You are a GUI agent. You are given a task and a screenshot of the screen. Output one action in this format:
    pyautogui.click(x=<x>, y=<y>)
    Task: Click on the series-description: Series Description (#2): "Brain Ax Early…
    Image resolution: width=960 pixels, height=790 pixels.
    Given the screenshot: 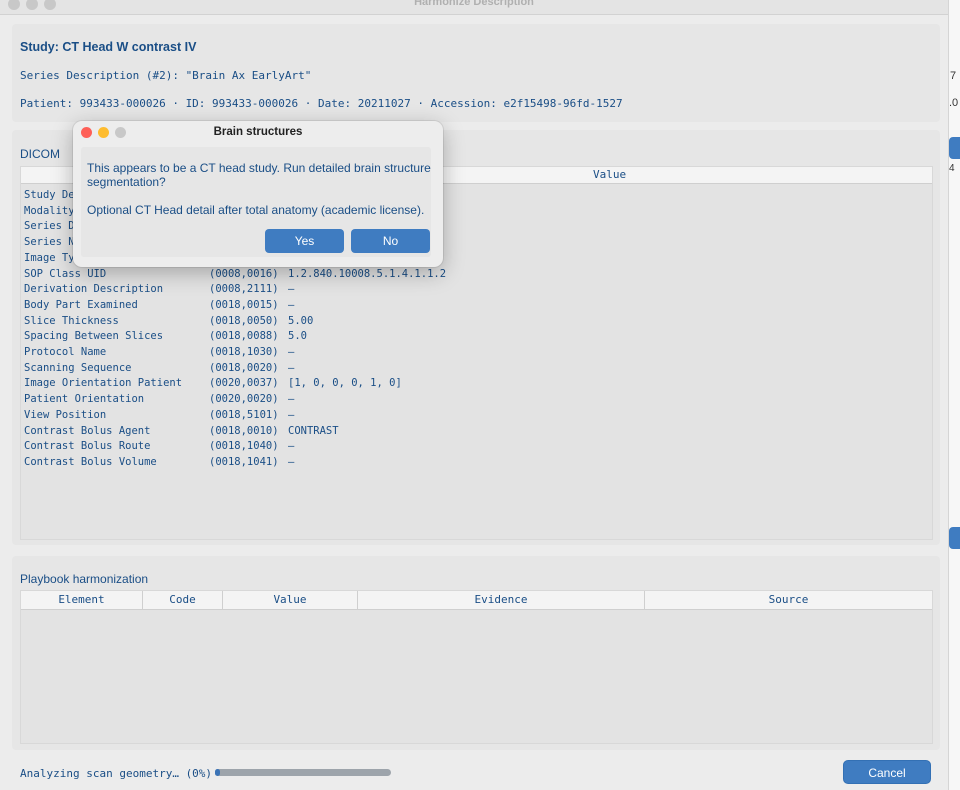 What is the action you would take?
    pyautogui.click(x=166, y=75)
    